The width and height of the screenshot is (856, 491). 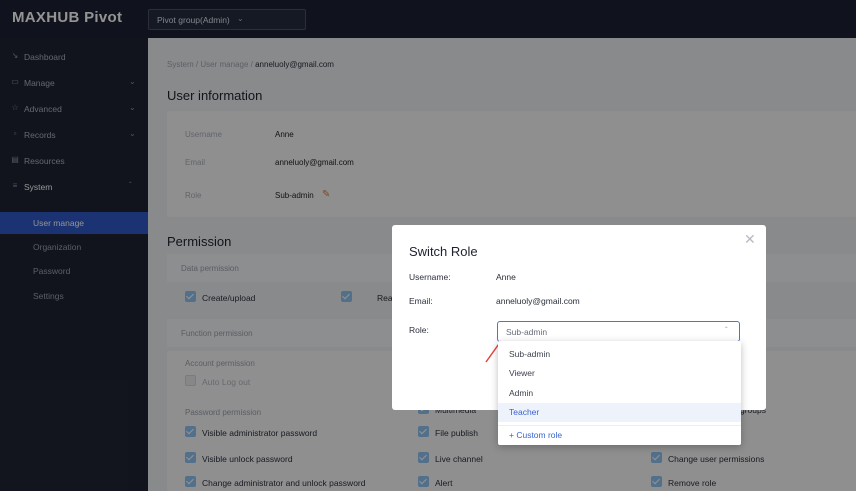 I want to click on chevron-up-icon: ˆ, so click(x=726, y=330).